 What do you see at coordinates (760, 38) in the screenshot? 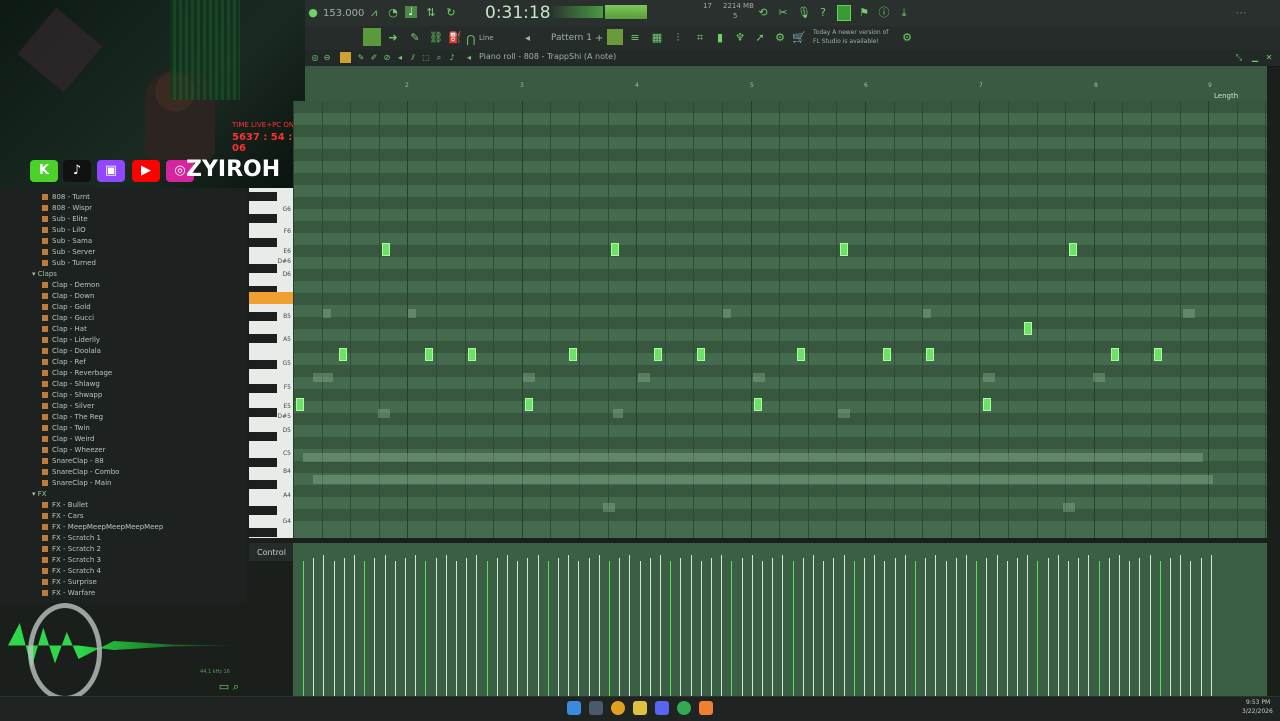
I see `tag-icon: ➚` at bounding box center [760, 38].